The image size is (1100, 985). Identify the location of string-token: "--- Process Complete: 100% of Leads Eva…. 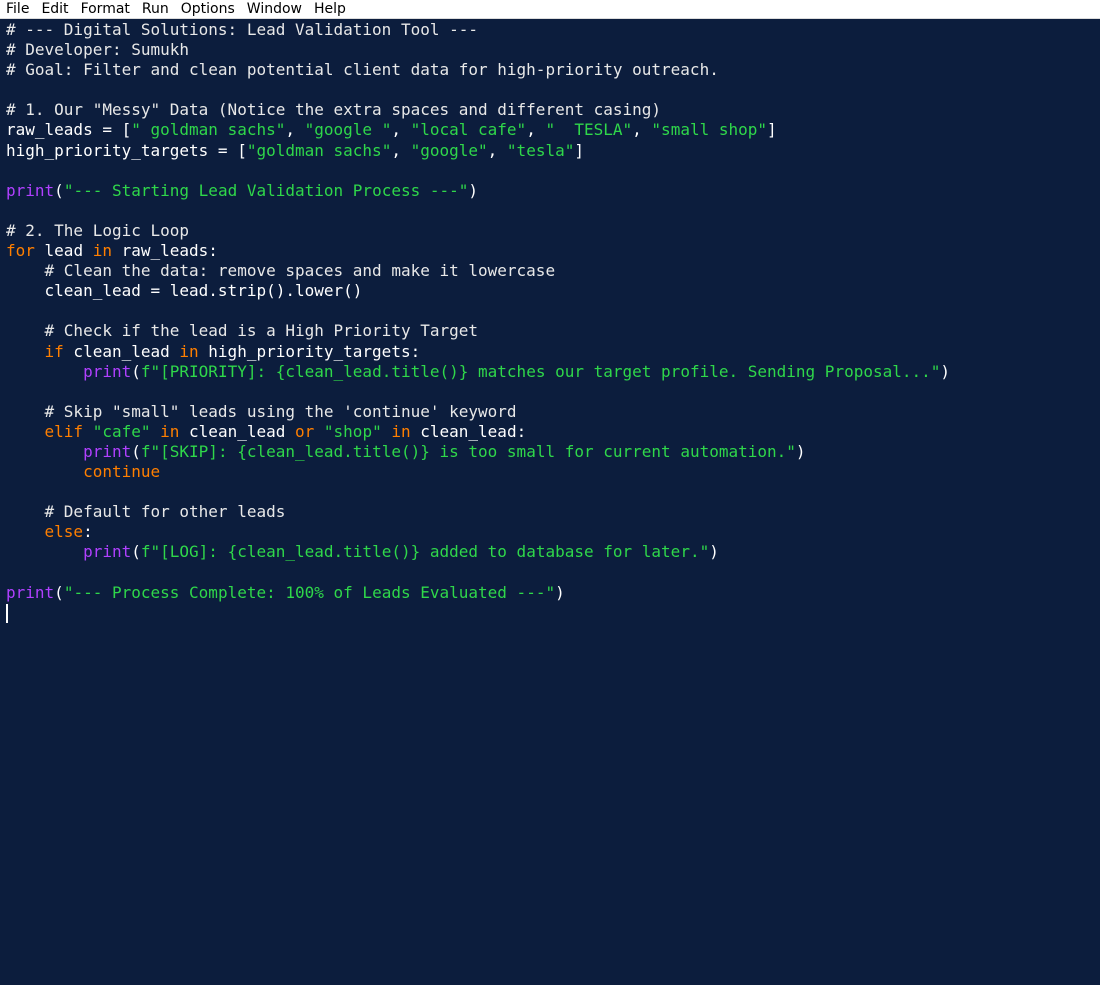
(309, 592).